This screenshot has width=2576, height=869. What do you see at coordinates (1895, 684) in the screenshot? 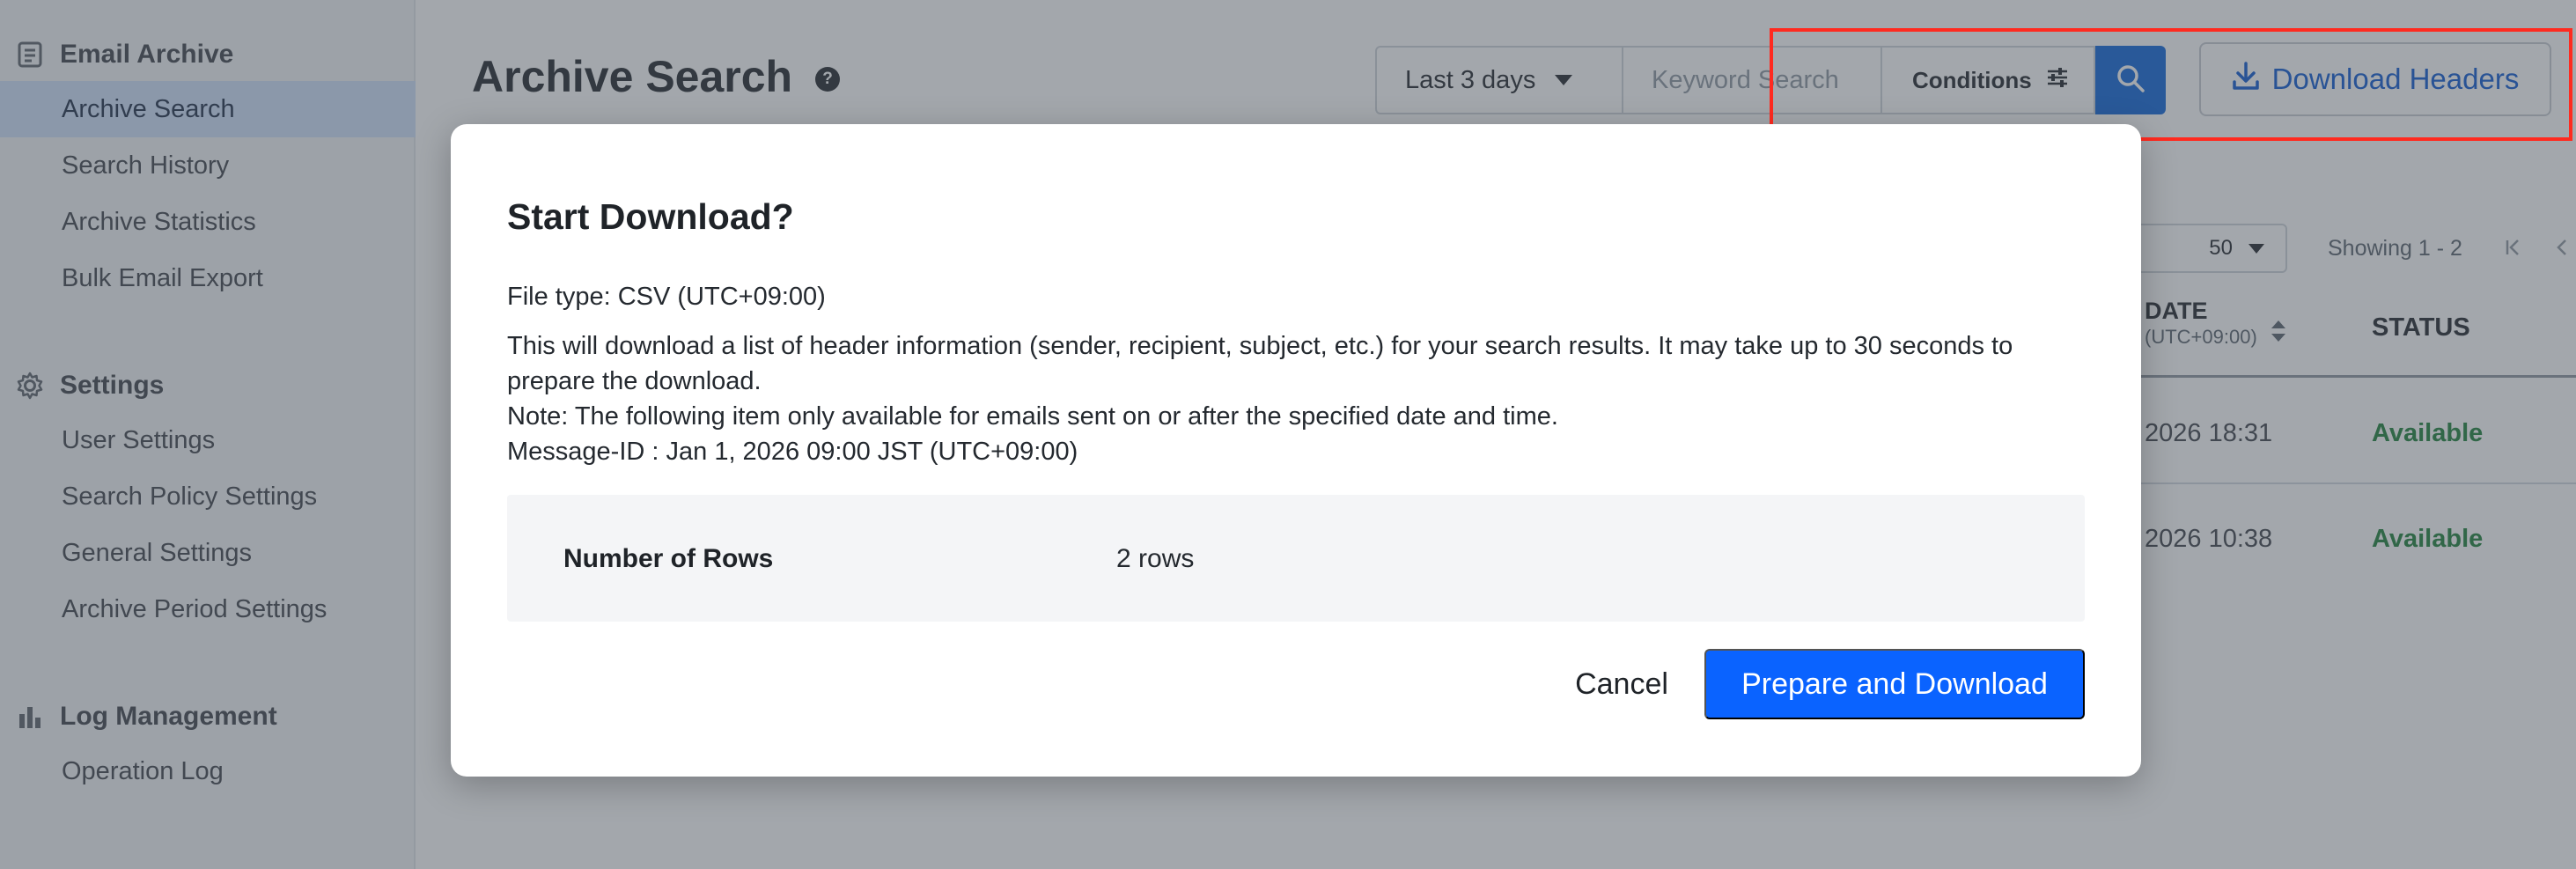
I see `prepare-and-download-button: Prepare and Download` at bounding box center [1895, 684].